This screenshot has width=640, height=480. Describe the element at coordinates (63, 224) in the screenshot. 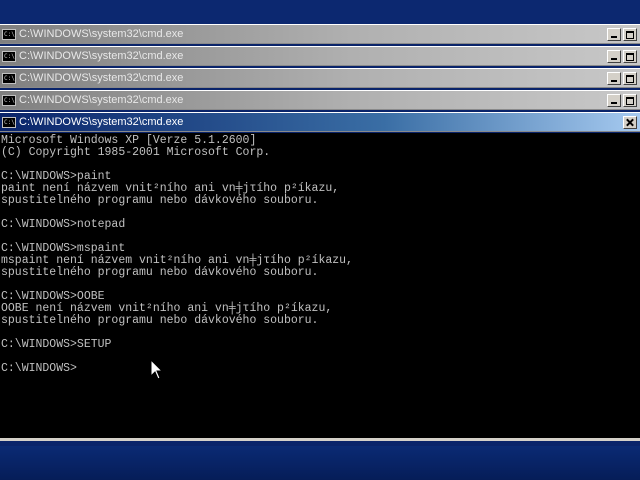

I see `console-line: C:\WINDOWS>notepad` at that location.